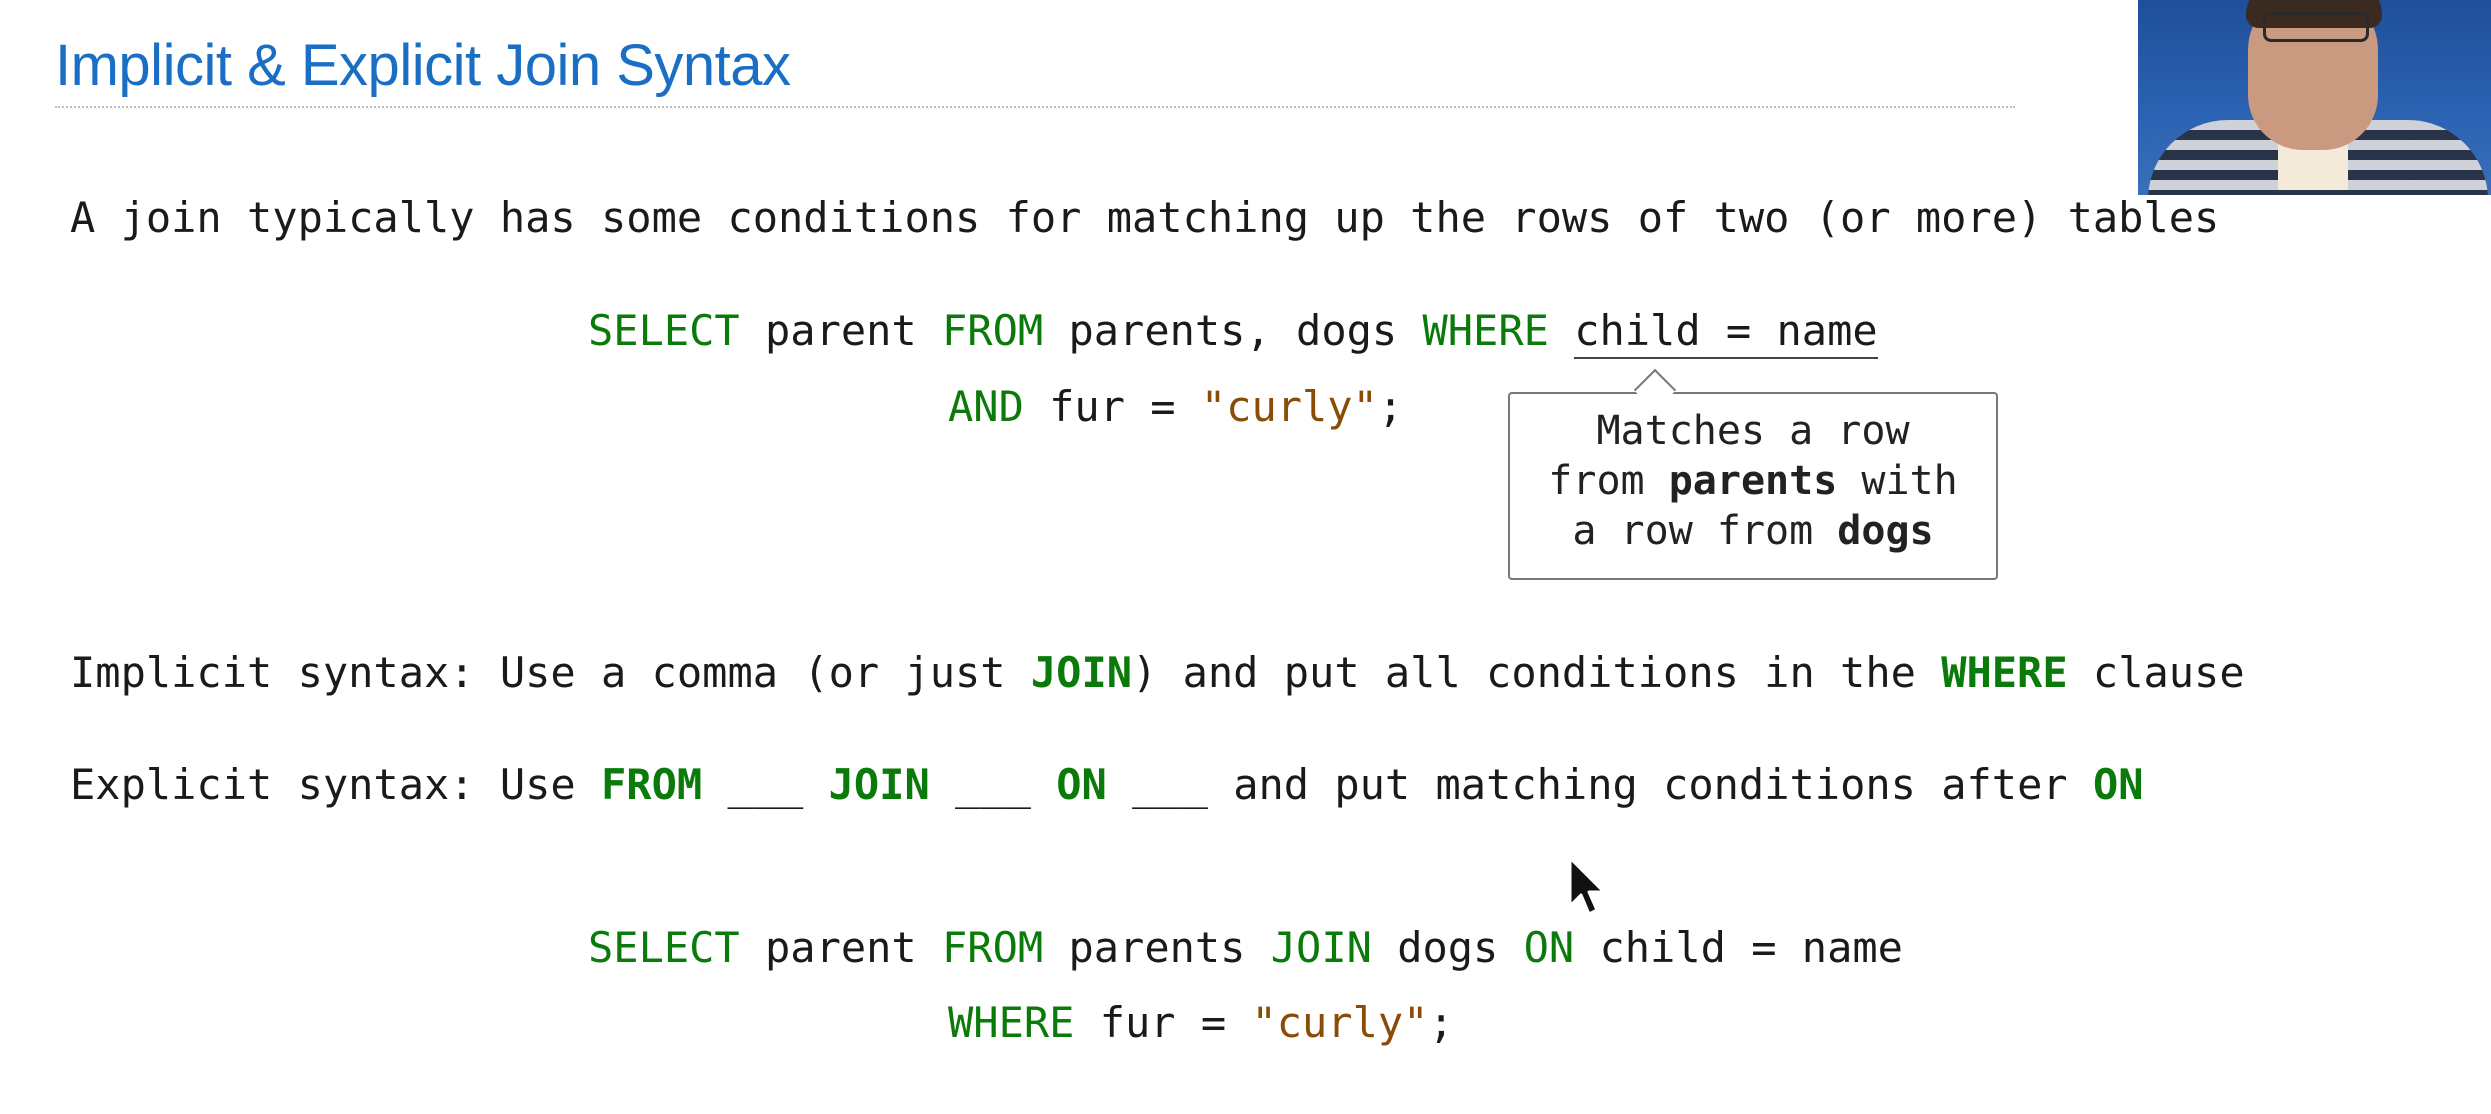  I want to click on callout-line-3: a row from dogs, so click(1753, 531).